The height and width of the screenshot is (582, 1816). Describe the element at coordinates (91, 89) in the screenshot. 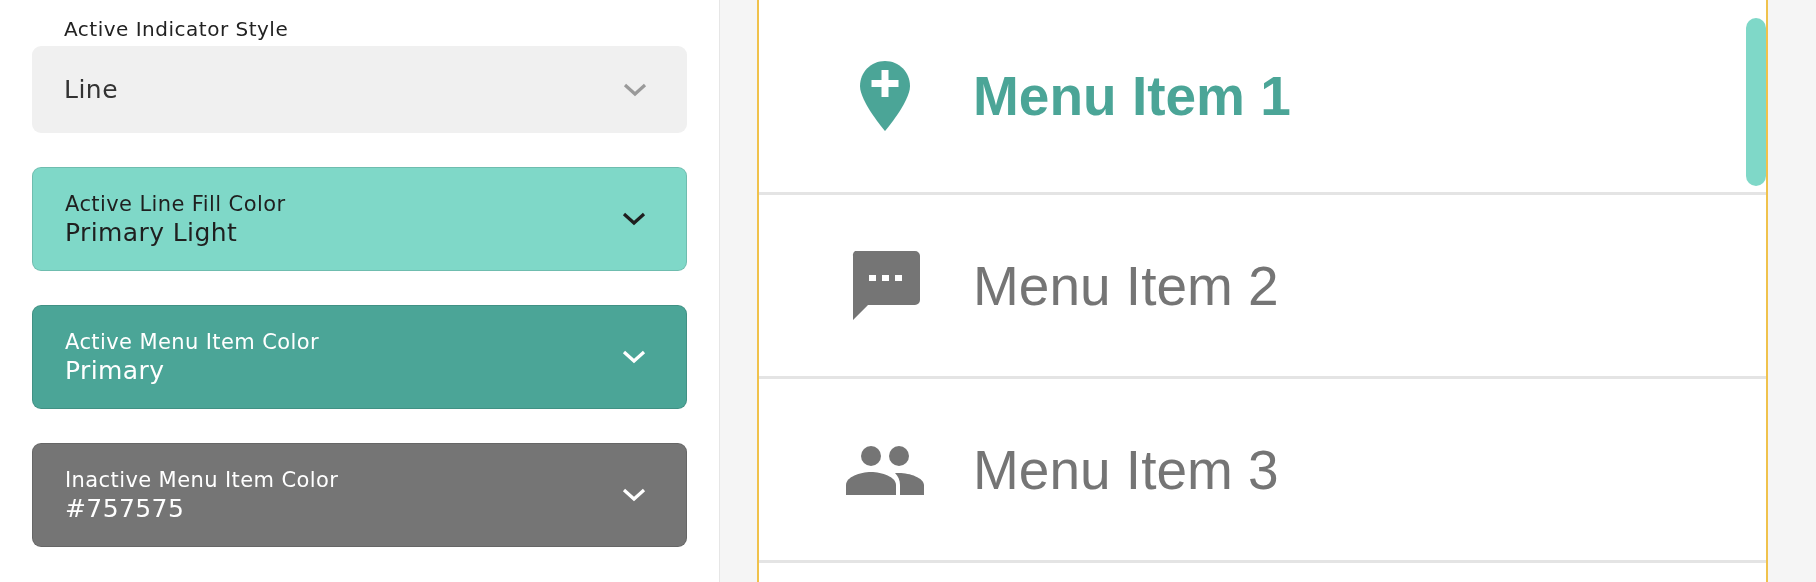

I see `dropdown-value: Line` at that location.